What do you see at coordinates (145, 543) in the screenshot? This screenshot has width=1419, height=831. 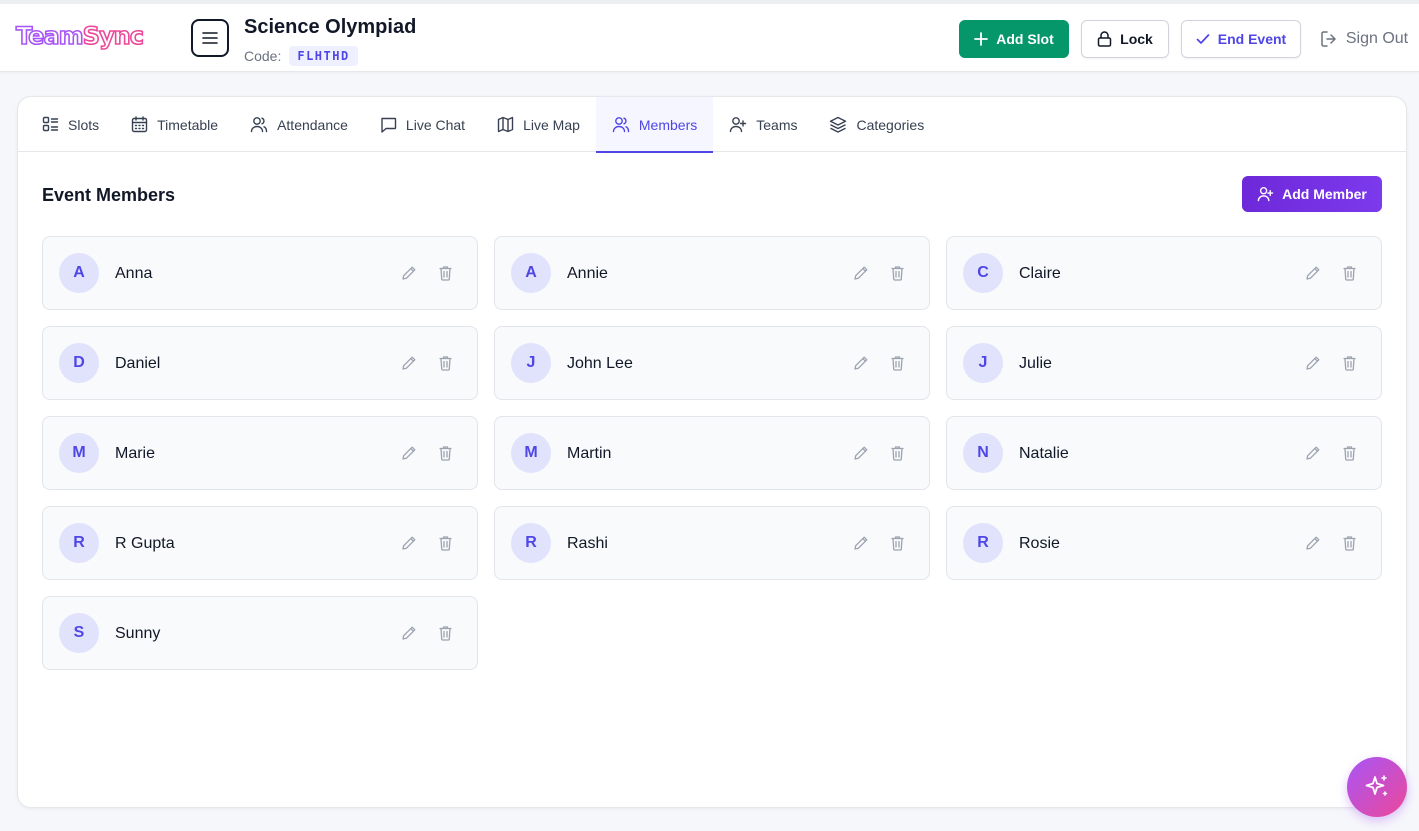 I see `member-name: R Gupta` at bounding box center [145, 543].